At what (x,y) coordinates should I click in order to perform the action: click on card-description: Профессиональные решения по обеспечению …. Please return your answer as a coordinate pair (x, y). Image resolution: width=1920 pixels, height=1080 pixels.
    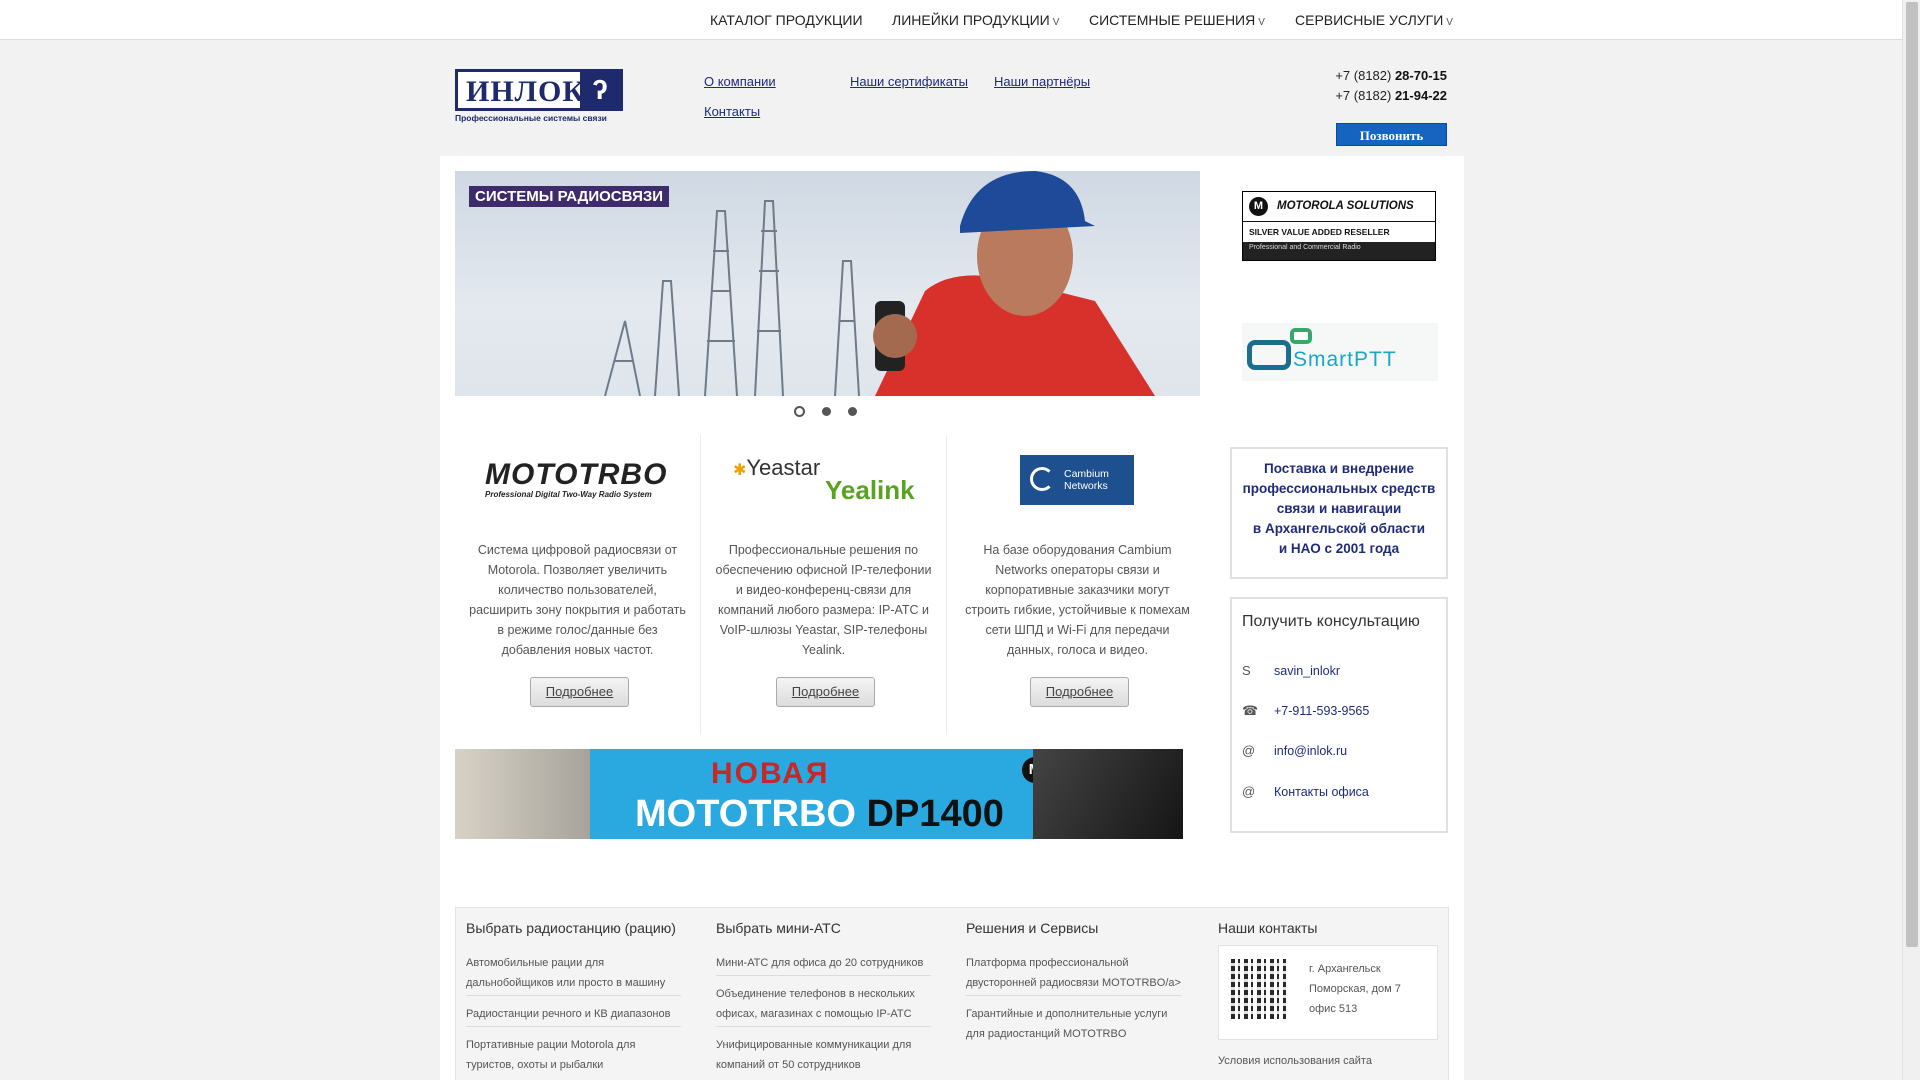
    Looking at the image, I should click on (823, 600).